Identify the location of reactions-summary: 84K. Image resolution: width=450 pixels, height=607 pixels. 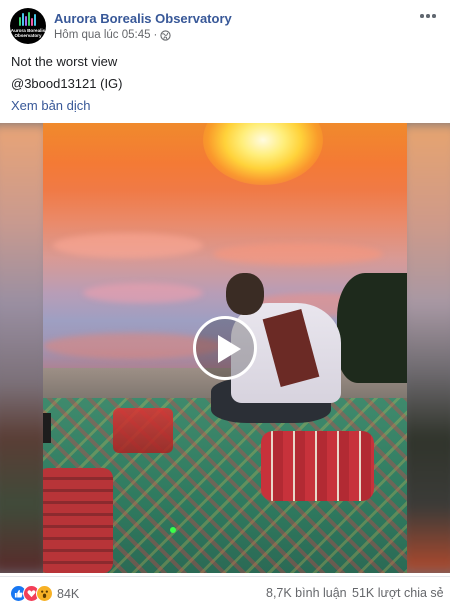
(44, 593).